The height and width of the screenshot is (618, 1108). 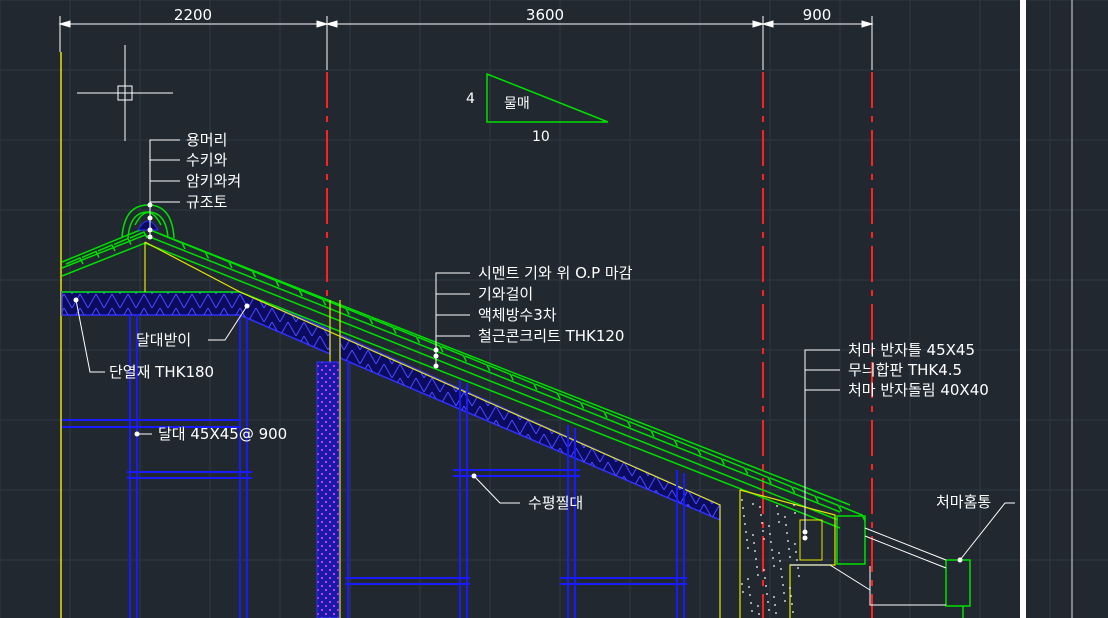 I want to click on label-gutter: 처마홈통, so click(x=963, y=502).